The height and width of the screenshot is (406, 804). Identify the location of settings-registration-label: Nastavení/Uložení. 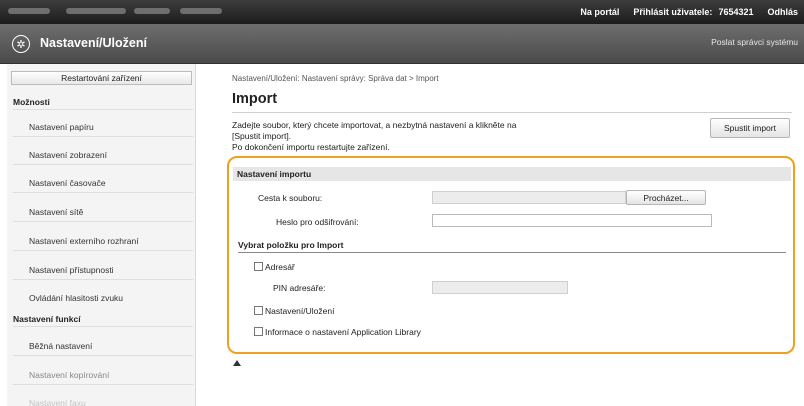
(300, 311).